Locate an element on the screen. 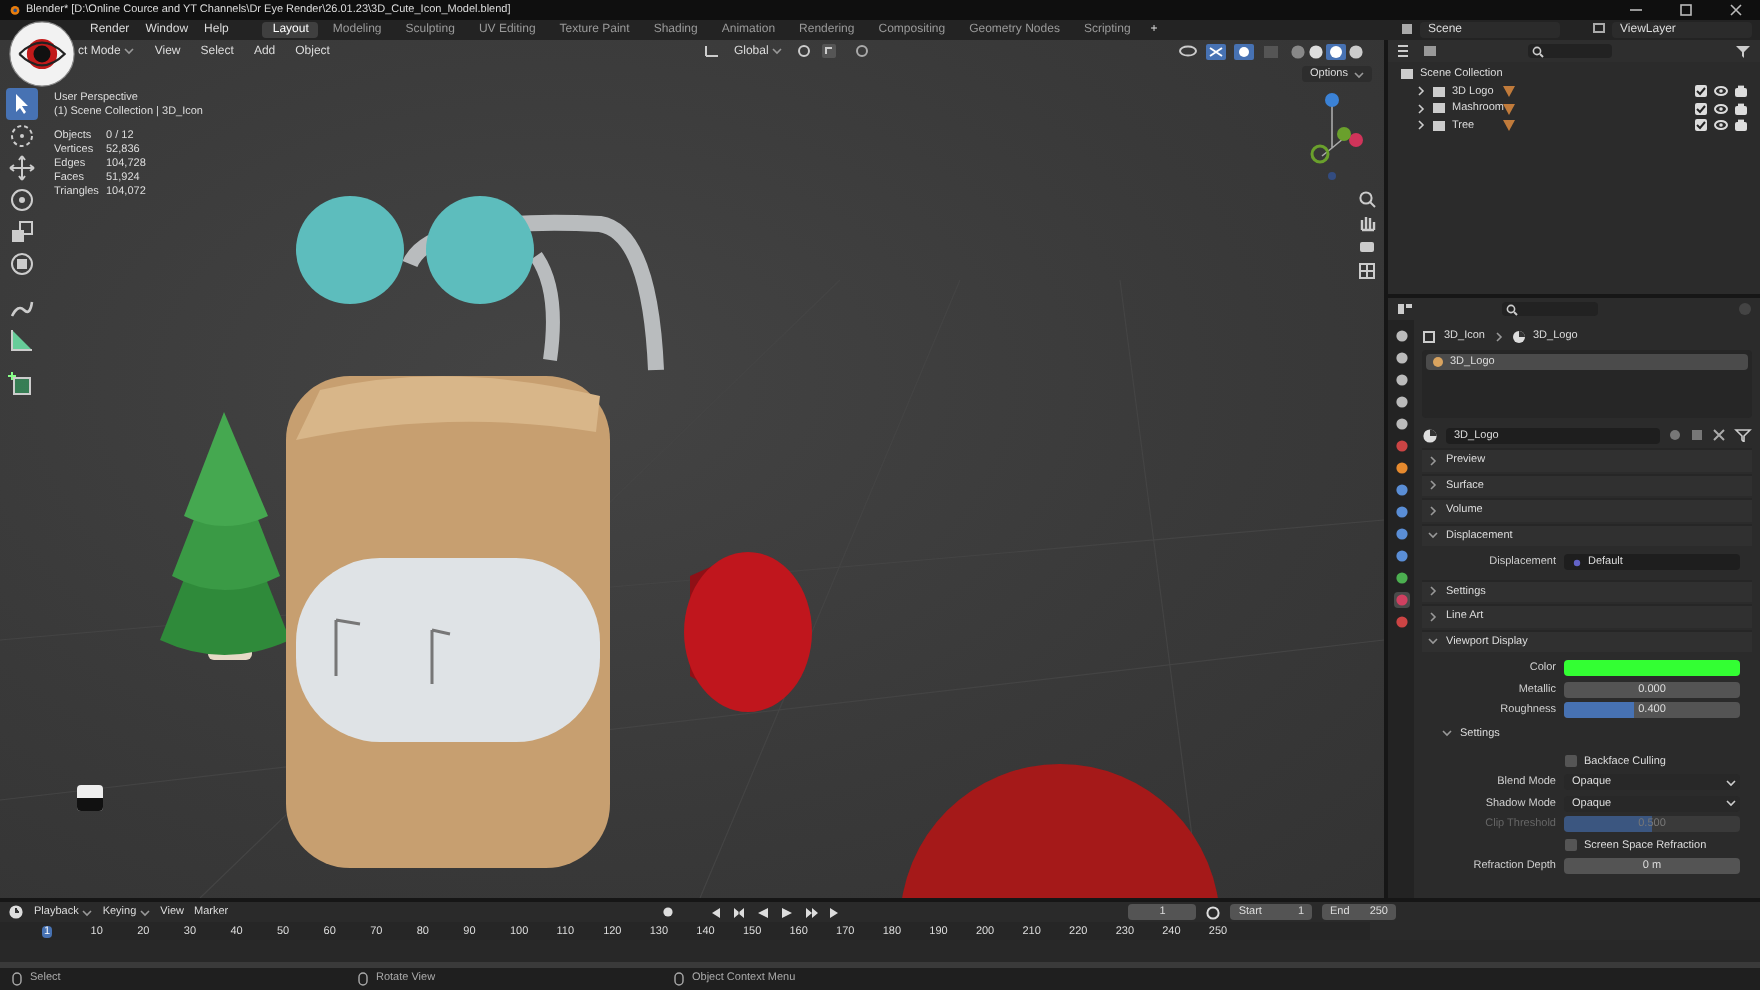  half-shaded-square-icon is located at coordinates (90, 798).